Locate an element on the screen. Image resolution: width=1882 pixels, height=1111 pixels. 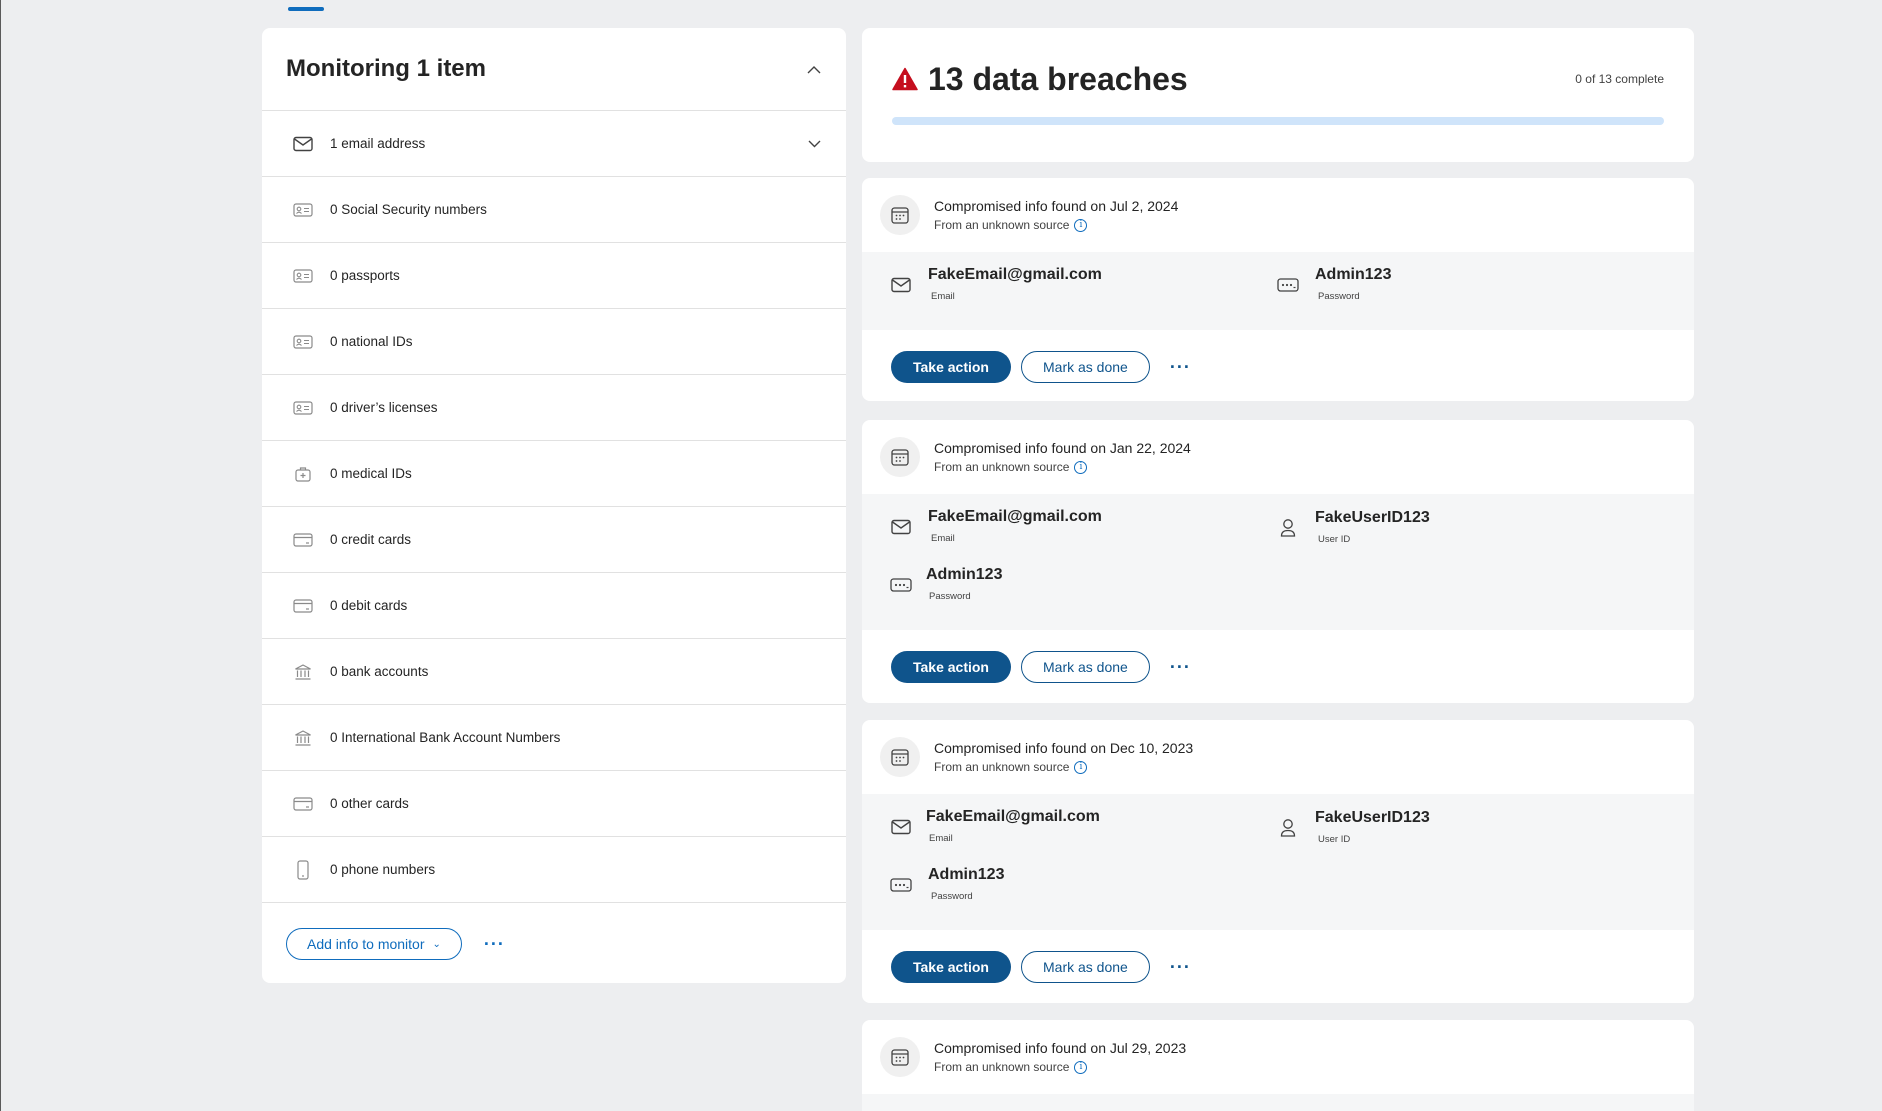
monitor-item-phone-numbers: 0 phone numbers is located at coordinates (554, 870).